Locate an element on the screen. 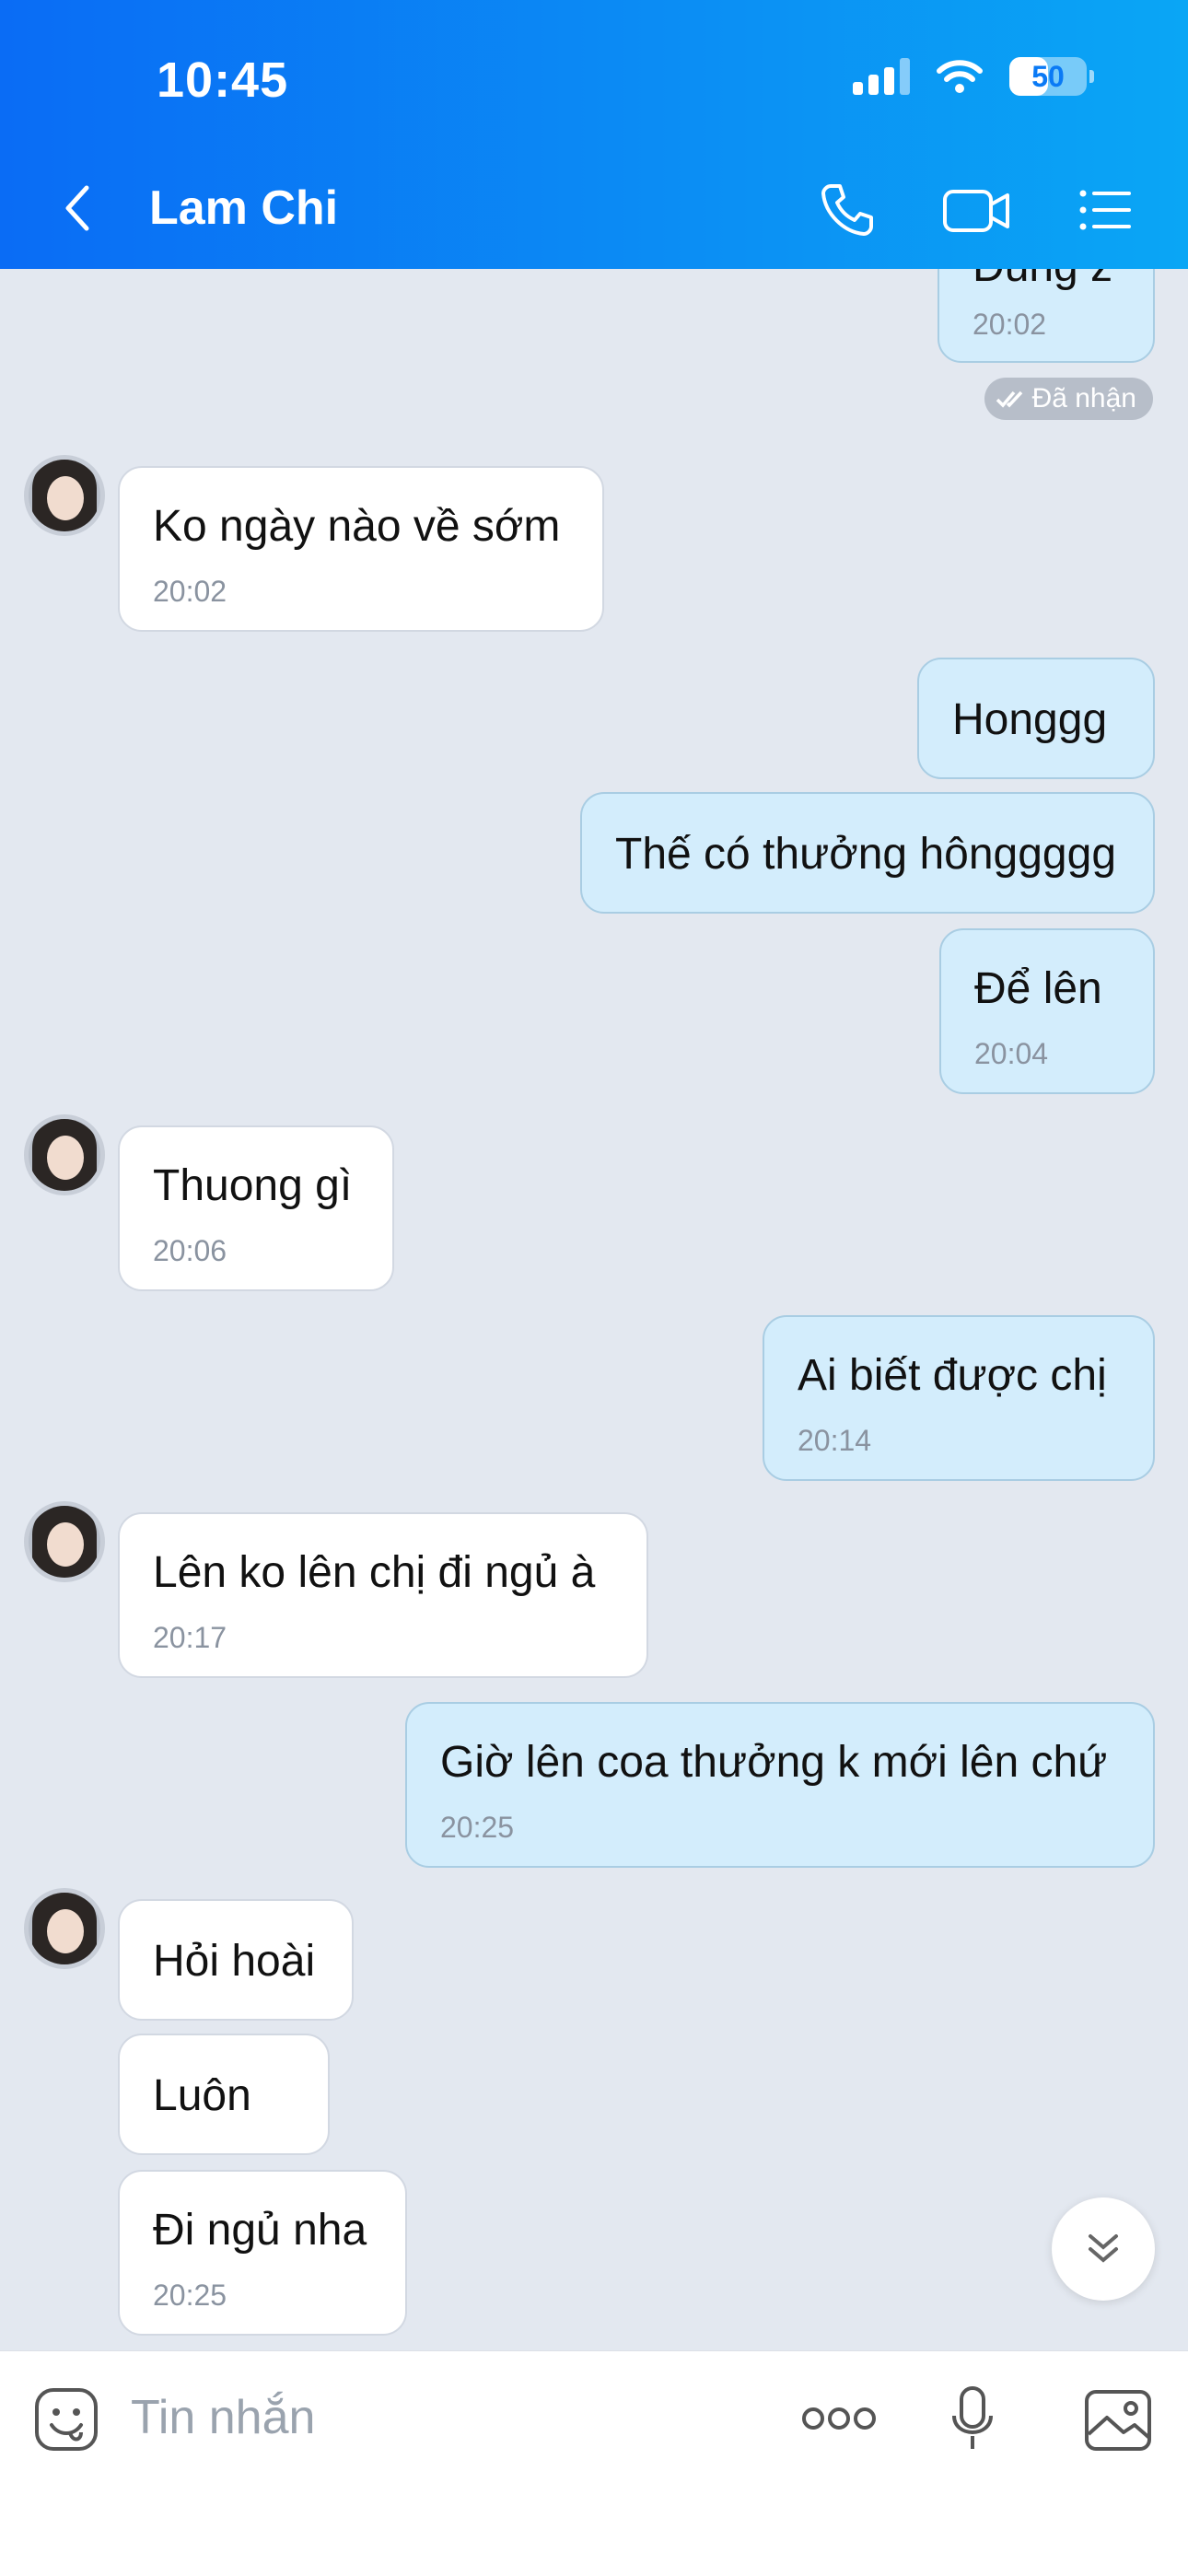  image-icon is located at coordinates (1118, 2420).